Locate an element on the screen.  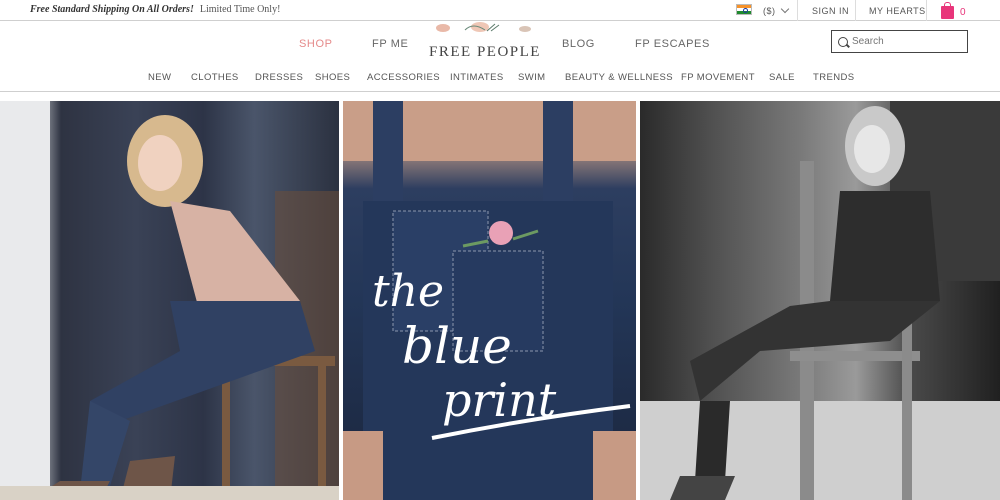
cart-count: 0 is located at coordinates (963, 12).